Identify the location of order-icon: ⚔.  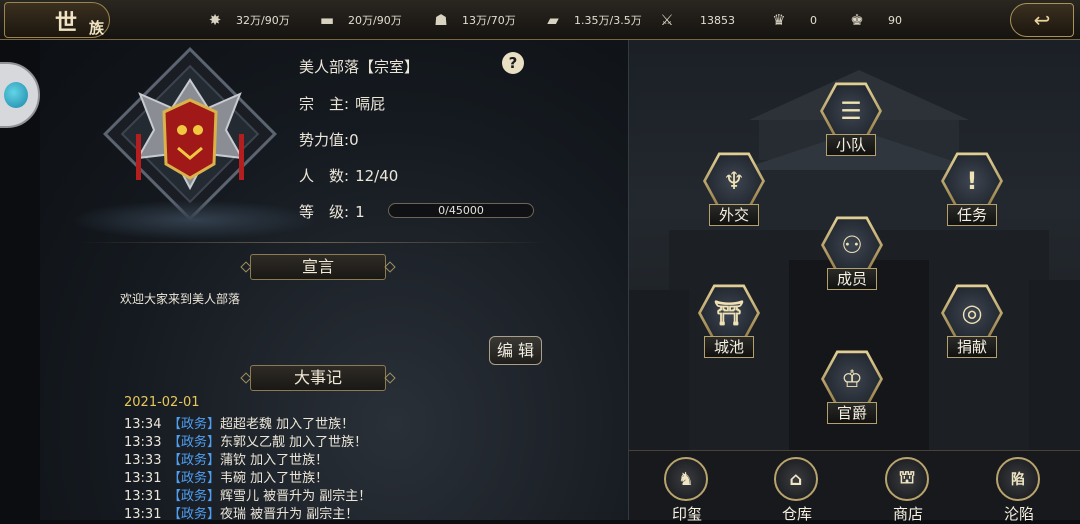
(667, 20).